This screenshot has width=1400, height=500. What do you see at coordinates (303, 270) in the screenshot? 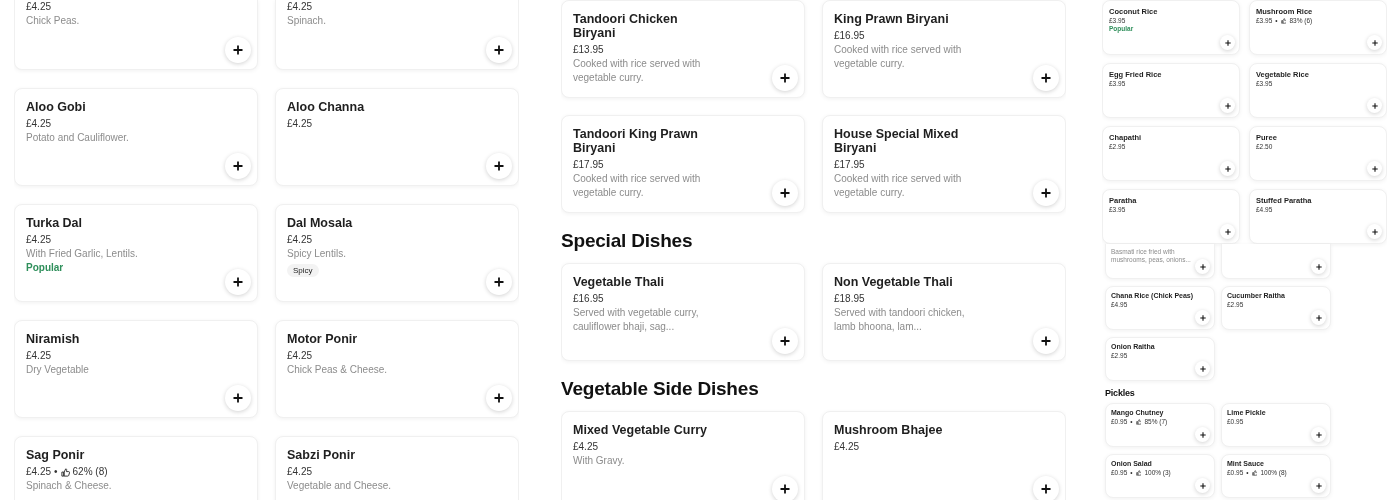
I see `spicy-tag: Spicy` at bounding box center [303, 270].